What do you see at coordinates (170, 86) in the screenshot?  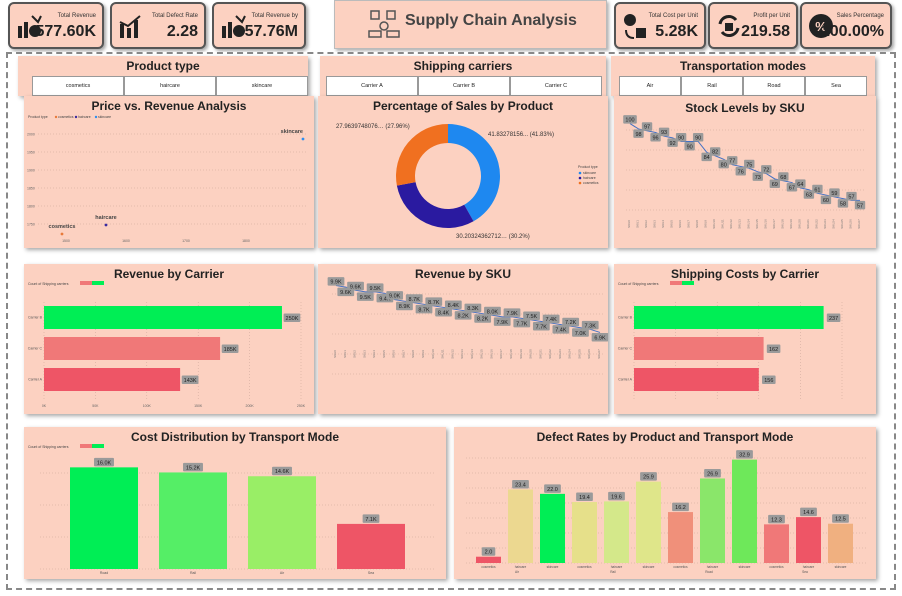 I see `slicer-option-haircare: haircare` at bounding box center [170, 86].